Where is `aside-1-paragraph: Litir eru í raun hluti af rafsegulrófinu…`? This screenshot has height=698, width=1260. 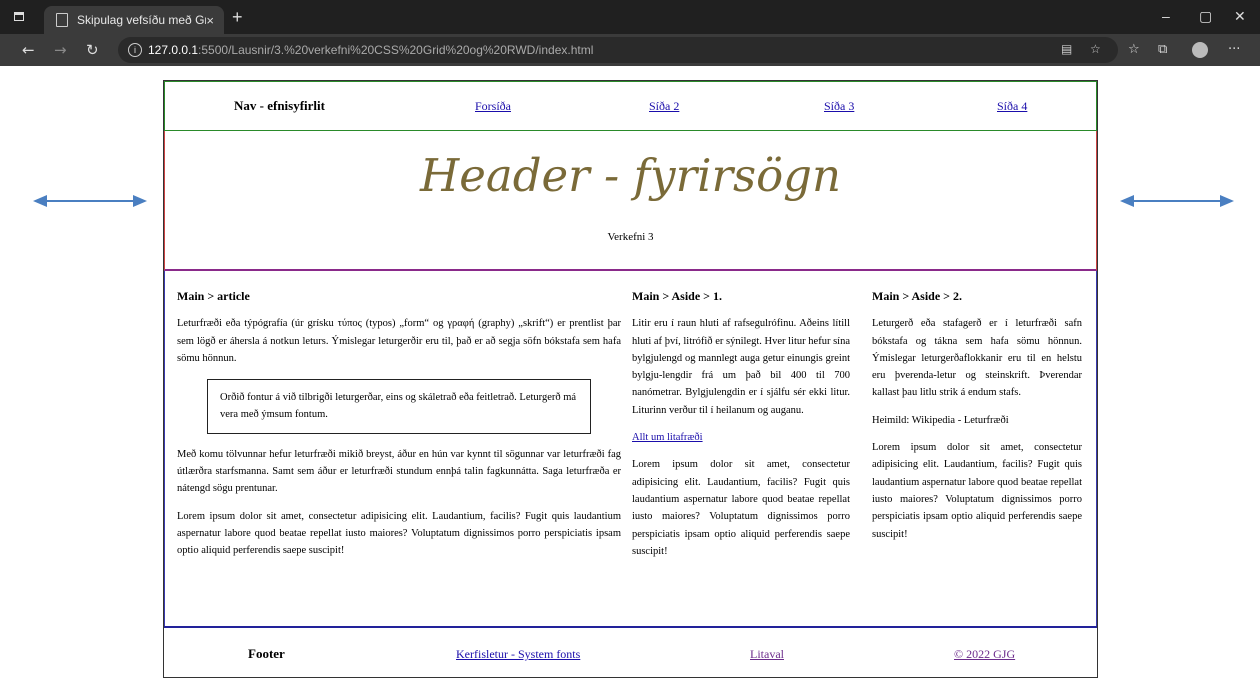 aside-1-paragraph: Litir eru í raun hluti af rafsegulrófinu… is located at coordinates (741, 367).